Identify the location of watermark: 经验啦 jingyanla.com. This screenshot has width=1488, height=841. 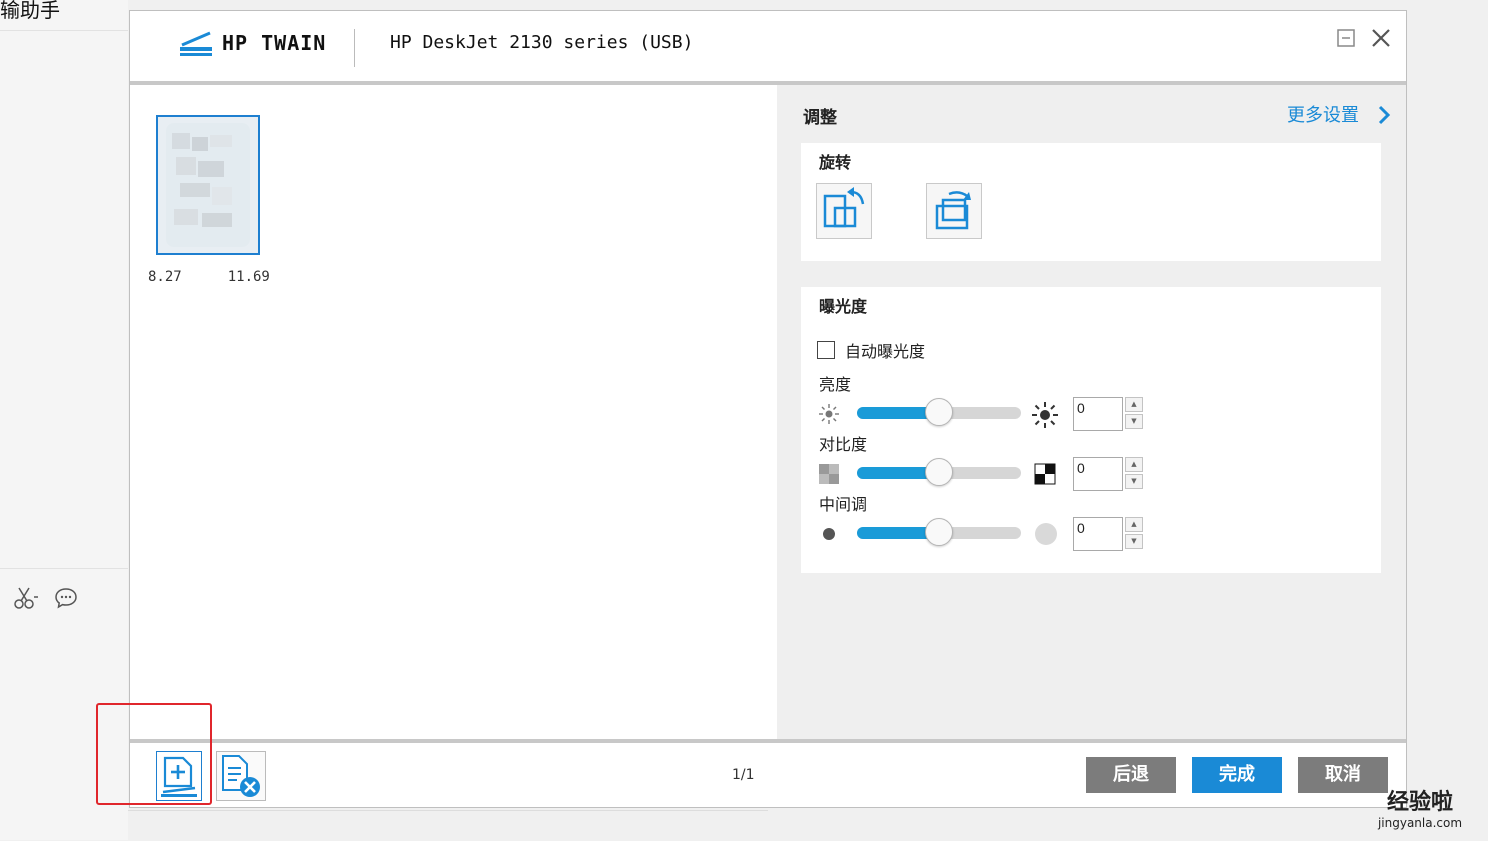
(1420, 810).